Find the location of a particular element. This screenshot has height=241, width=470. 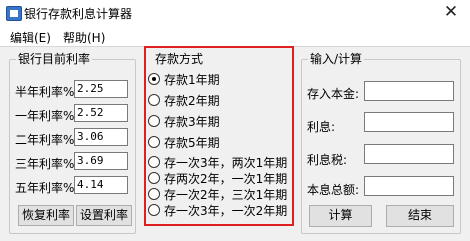

rate-input-3-year: 3.69 is located at coordinates (101, 161).